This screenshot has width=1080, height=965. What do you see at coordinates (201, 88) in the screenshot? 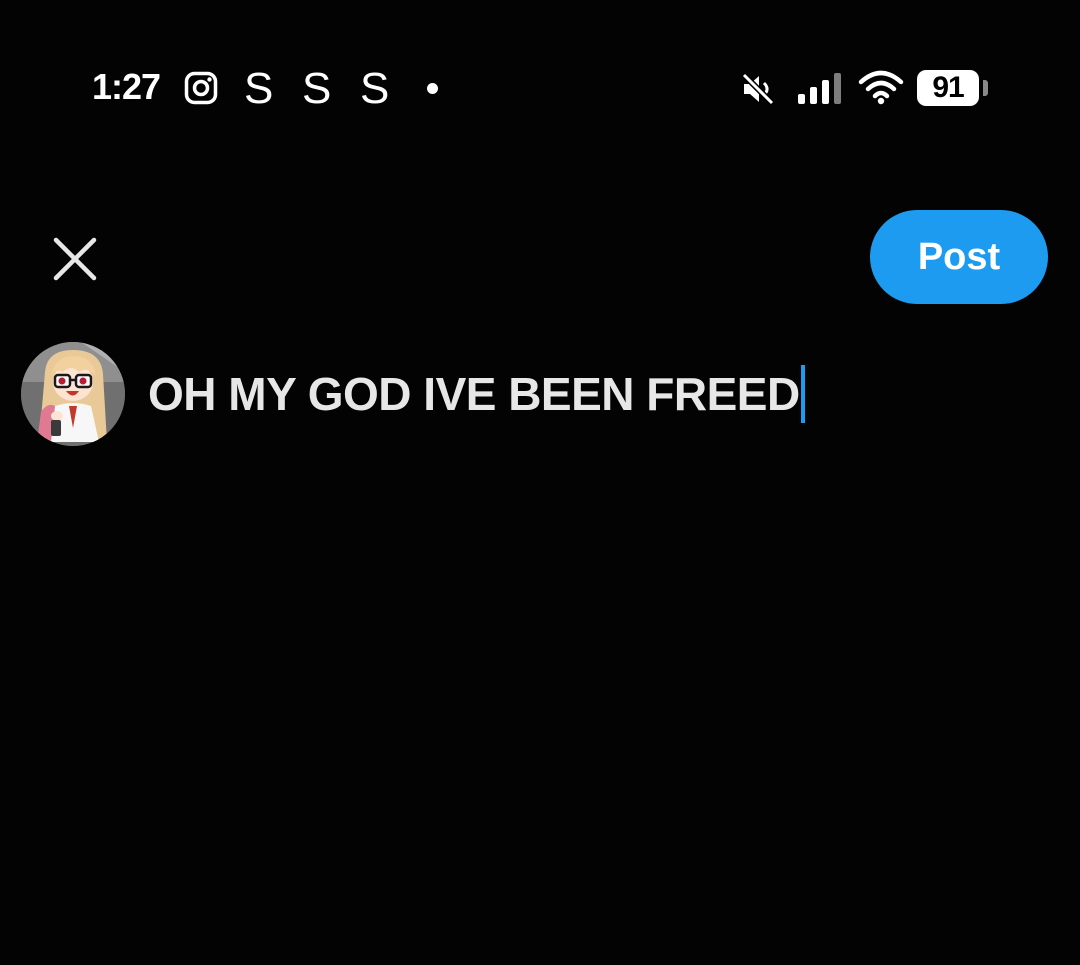
I see `instagram-icon` at bounding box center [201, 88].